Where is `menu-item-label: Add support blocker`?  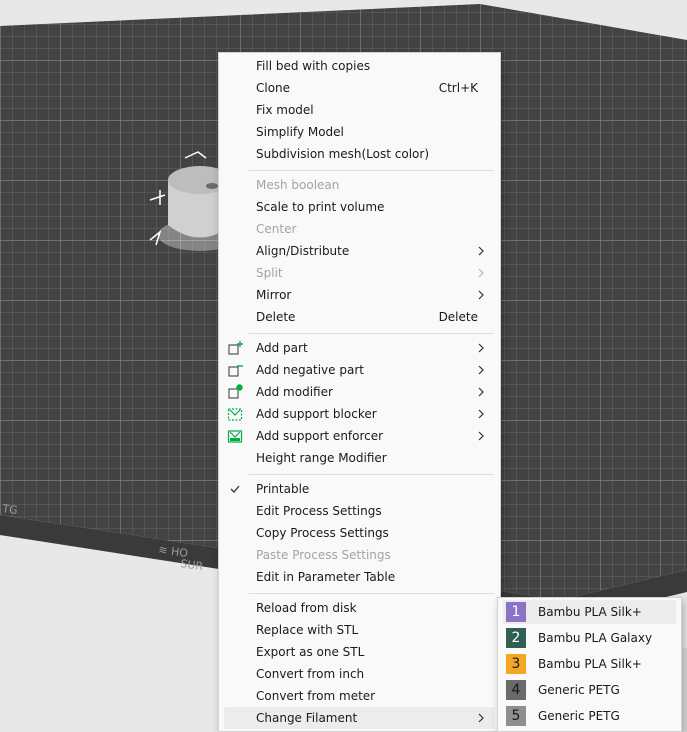
menu-item-label: Add support blocker is located at coordinates (316, 414).